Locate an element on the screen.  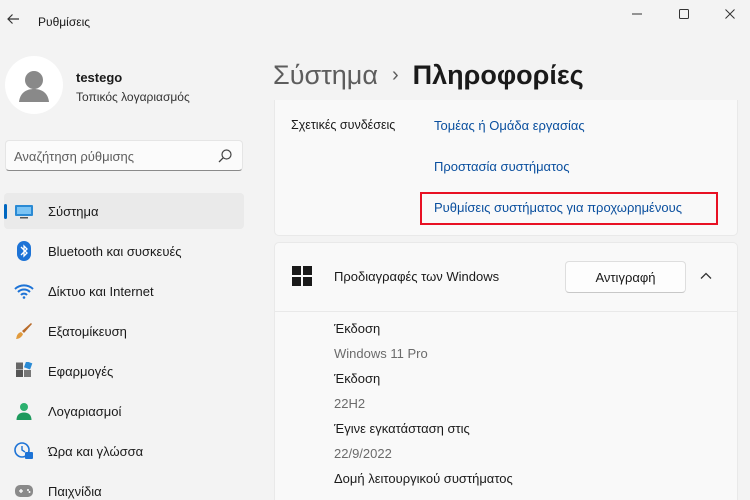
close-icon is located at coordinates (730, 14).